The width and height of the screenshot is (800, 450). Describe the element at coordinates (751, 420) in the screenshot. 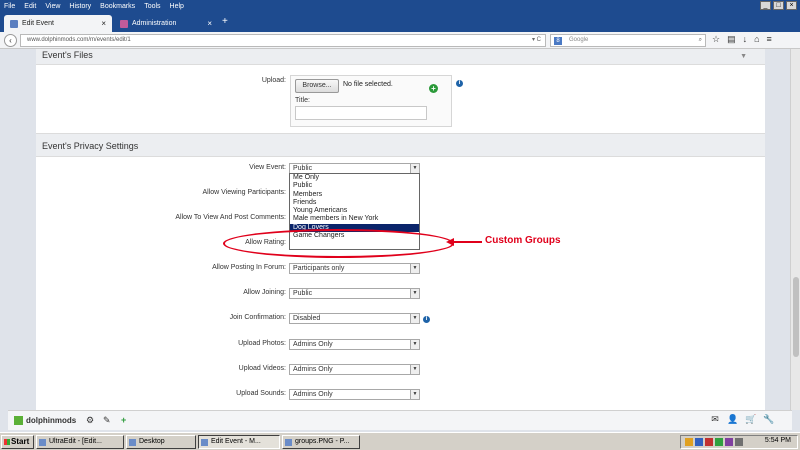

I see `cart-icon: 🛒` at that location.